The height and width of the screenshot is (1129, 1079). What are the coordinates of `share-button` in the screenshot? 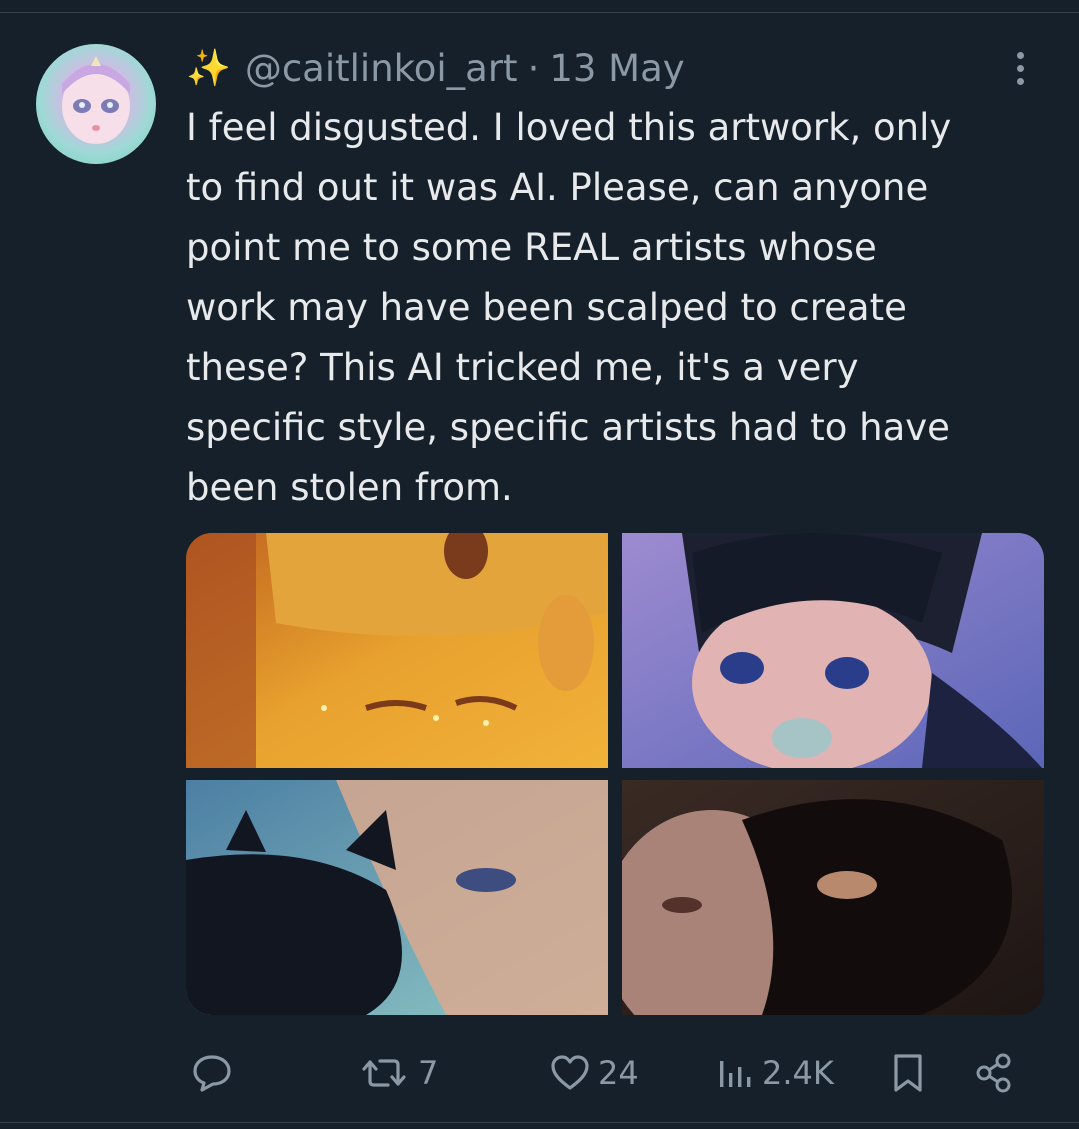 It's located at (994, 1073).